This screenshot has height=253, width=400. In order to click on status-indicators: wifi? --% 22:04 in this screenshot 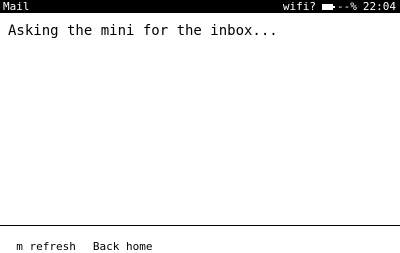, I will do `click(339, 6)`.